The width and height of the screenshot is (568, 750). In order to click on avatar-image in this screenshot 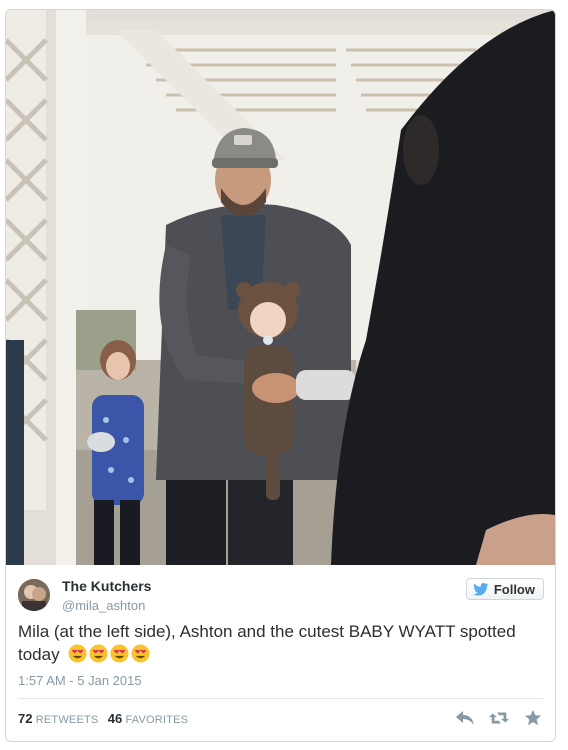, I will do `click(34, 595)`.